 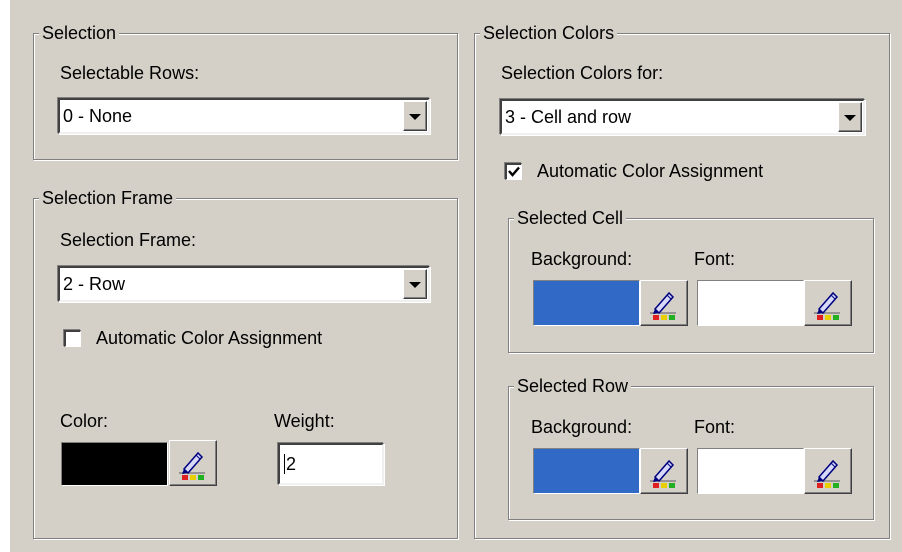 I want to click on cell-background-label: Background:, so click(x=582, y=259).